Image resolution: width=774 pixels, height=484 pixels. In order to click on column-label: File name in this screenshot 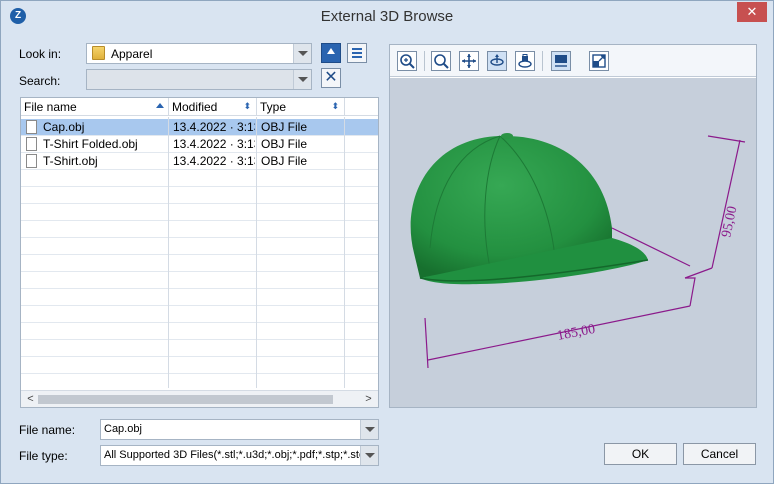, I will do `click(50, 107)`.